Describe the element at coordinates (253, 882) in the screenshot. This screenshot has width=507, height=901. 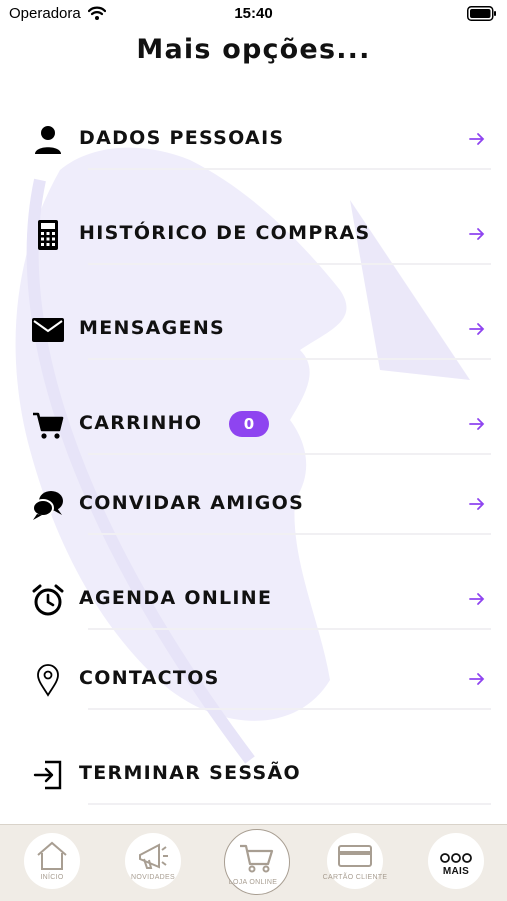
I see `tab-label: LOJA ONLINE` at that location.